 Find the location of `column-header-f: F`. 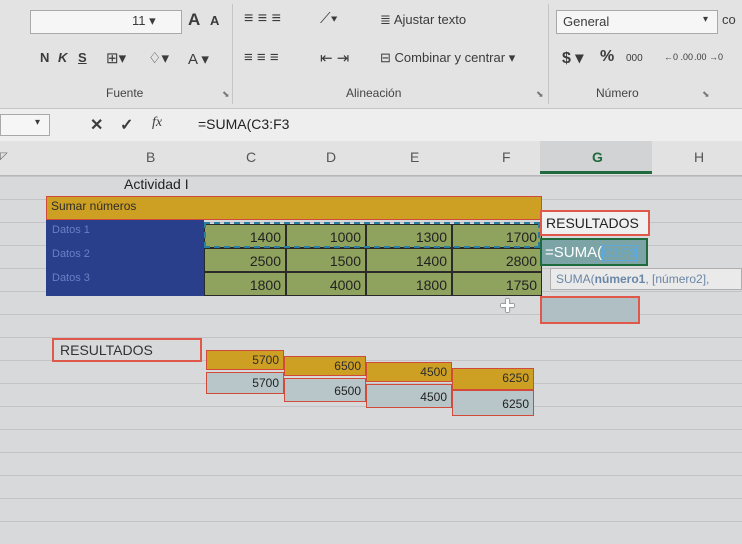

column-header-f: F is located at coordinates (506, 157).